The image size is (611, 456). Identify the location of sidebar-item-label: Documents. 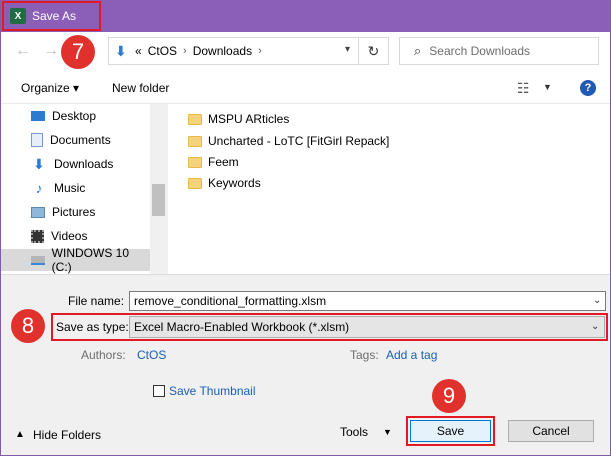
(80, 140).